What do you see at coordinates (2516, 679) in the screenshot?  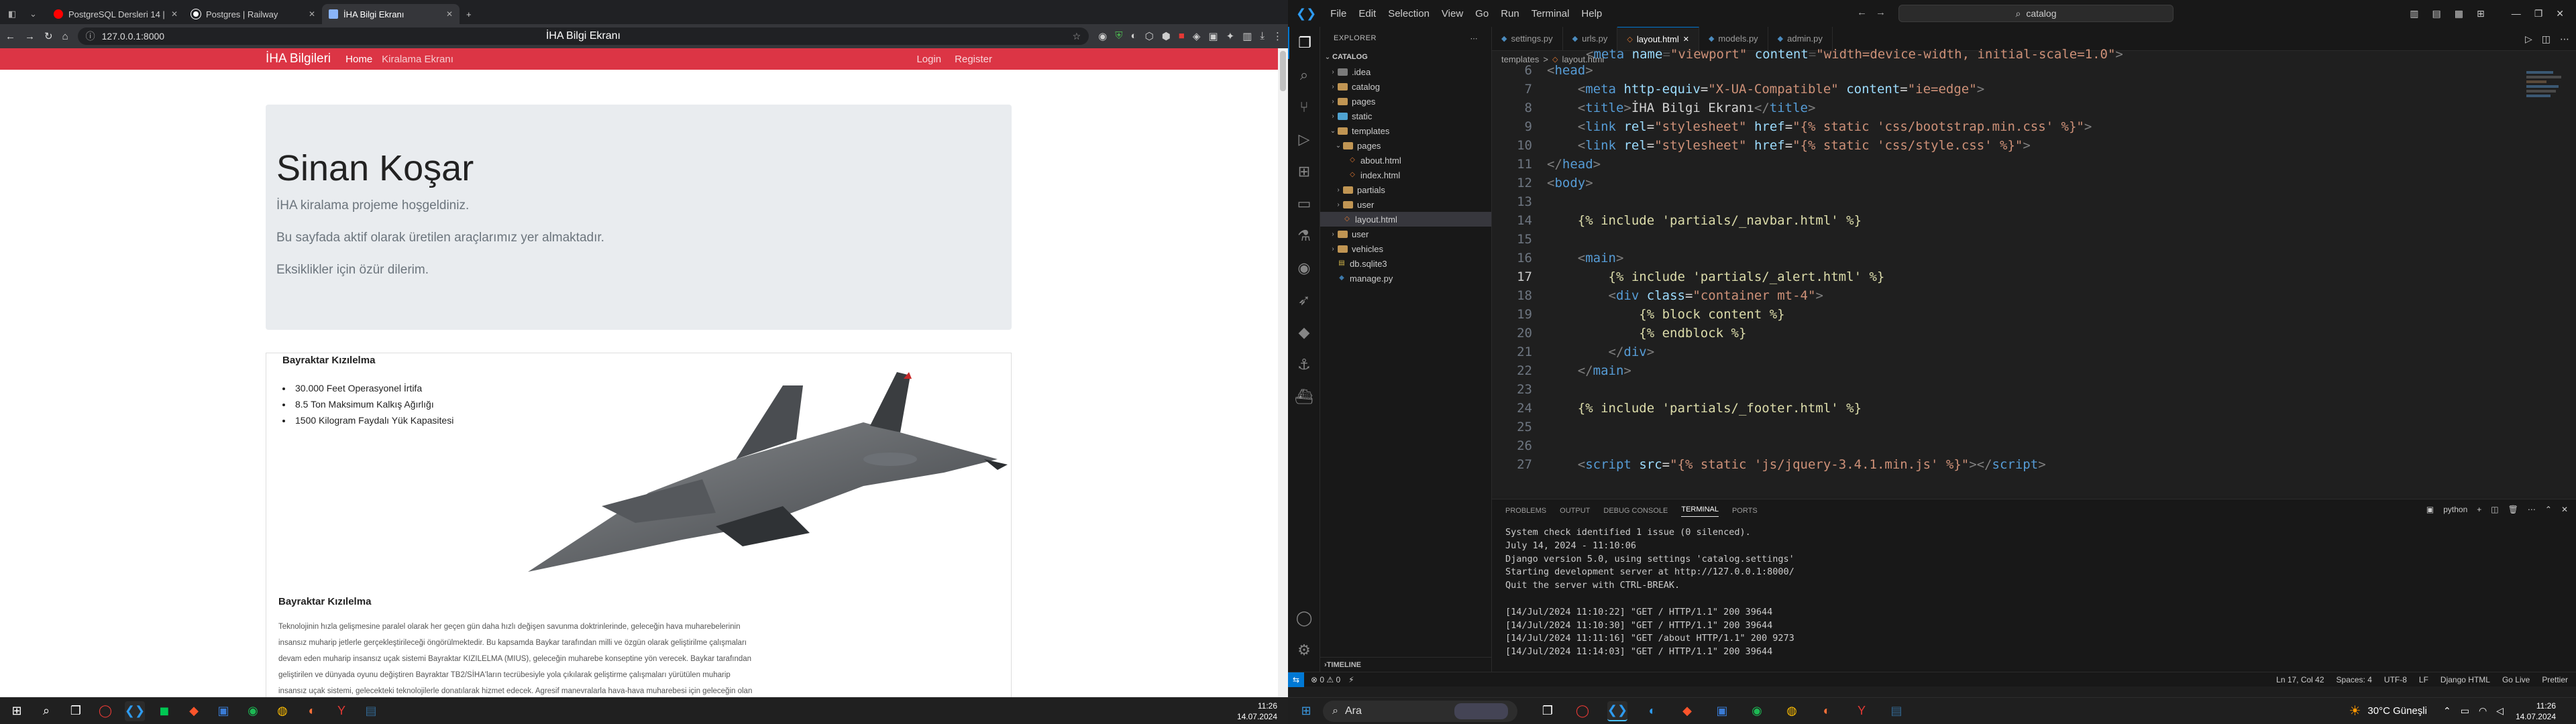 I see `status-item: Go Live` at bounding box center [2516, 679].